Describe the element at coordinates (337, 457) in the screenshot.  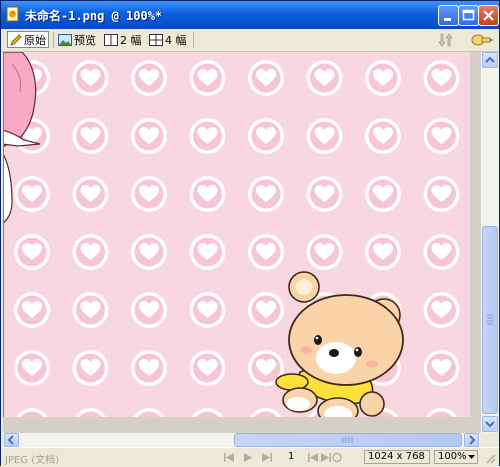
I see `loop-icon` at that location.